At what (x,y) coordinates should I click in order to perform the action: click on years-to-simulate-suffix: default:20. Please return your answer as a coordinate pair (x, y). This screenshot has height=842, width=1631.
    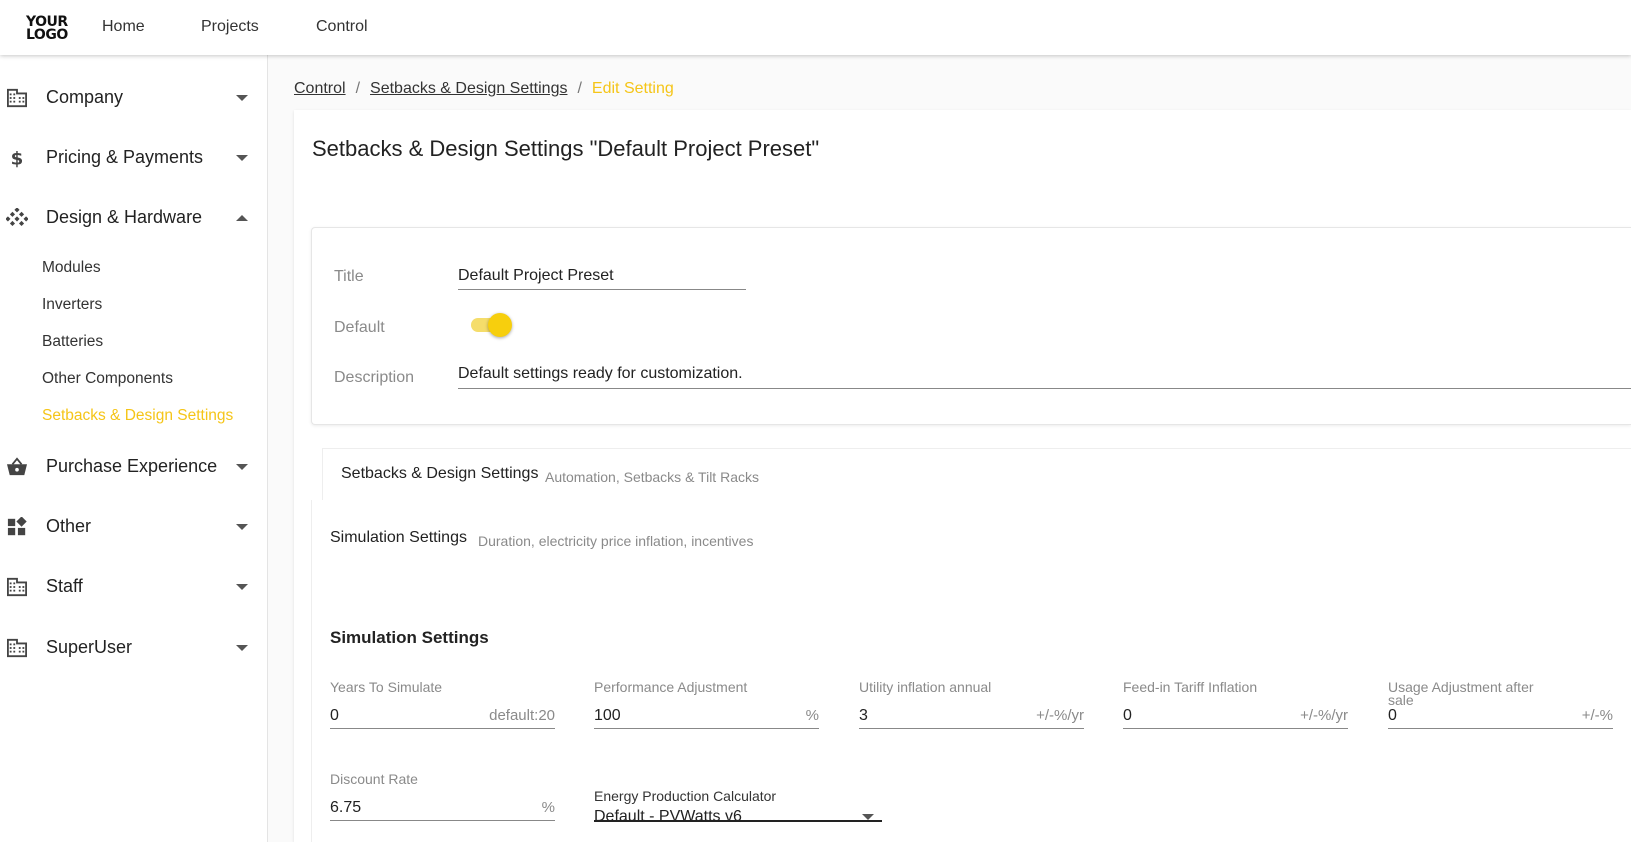
    Looking at the image, I should click on (522, 715).